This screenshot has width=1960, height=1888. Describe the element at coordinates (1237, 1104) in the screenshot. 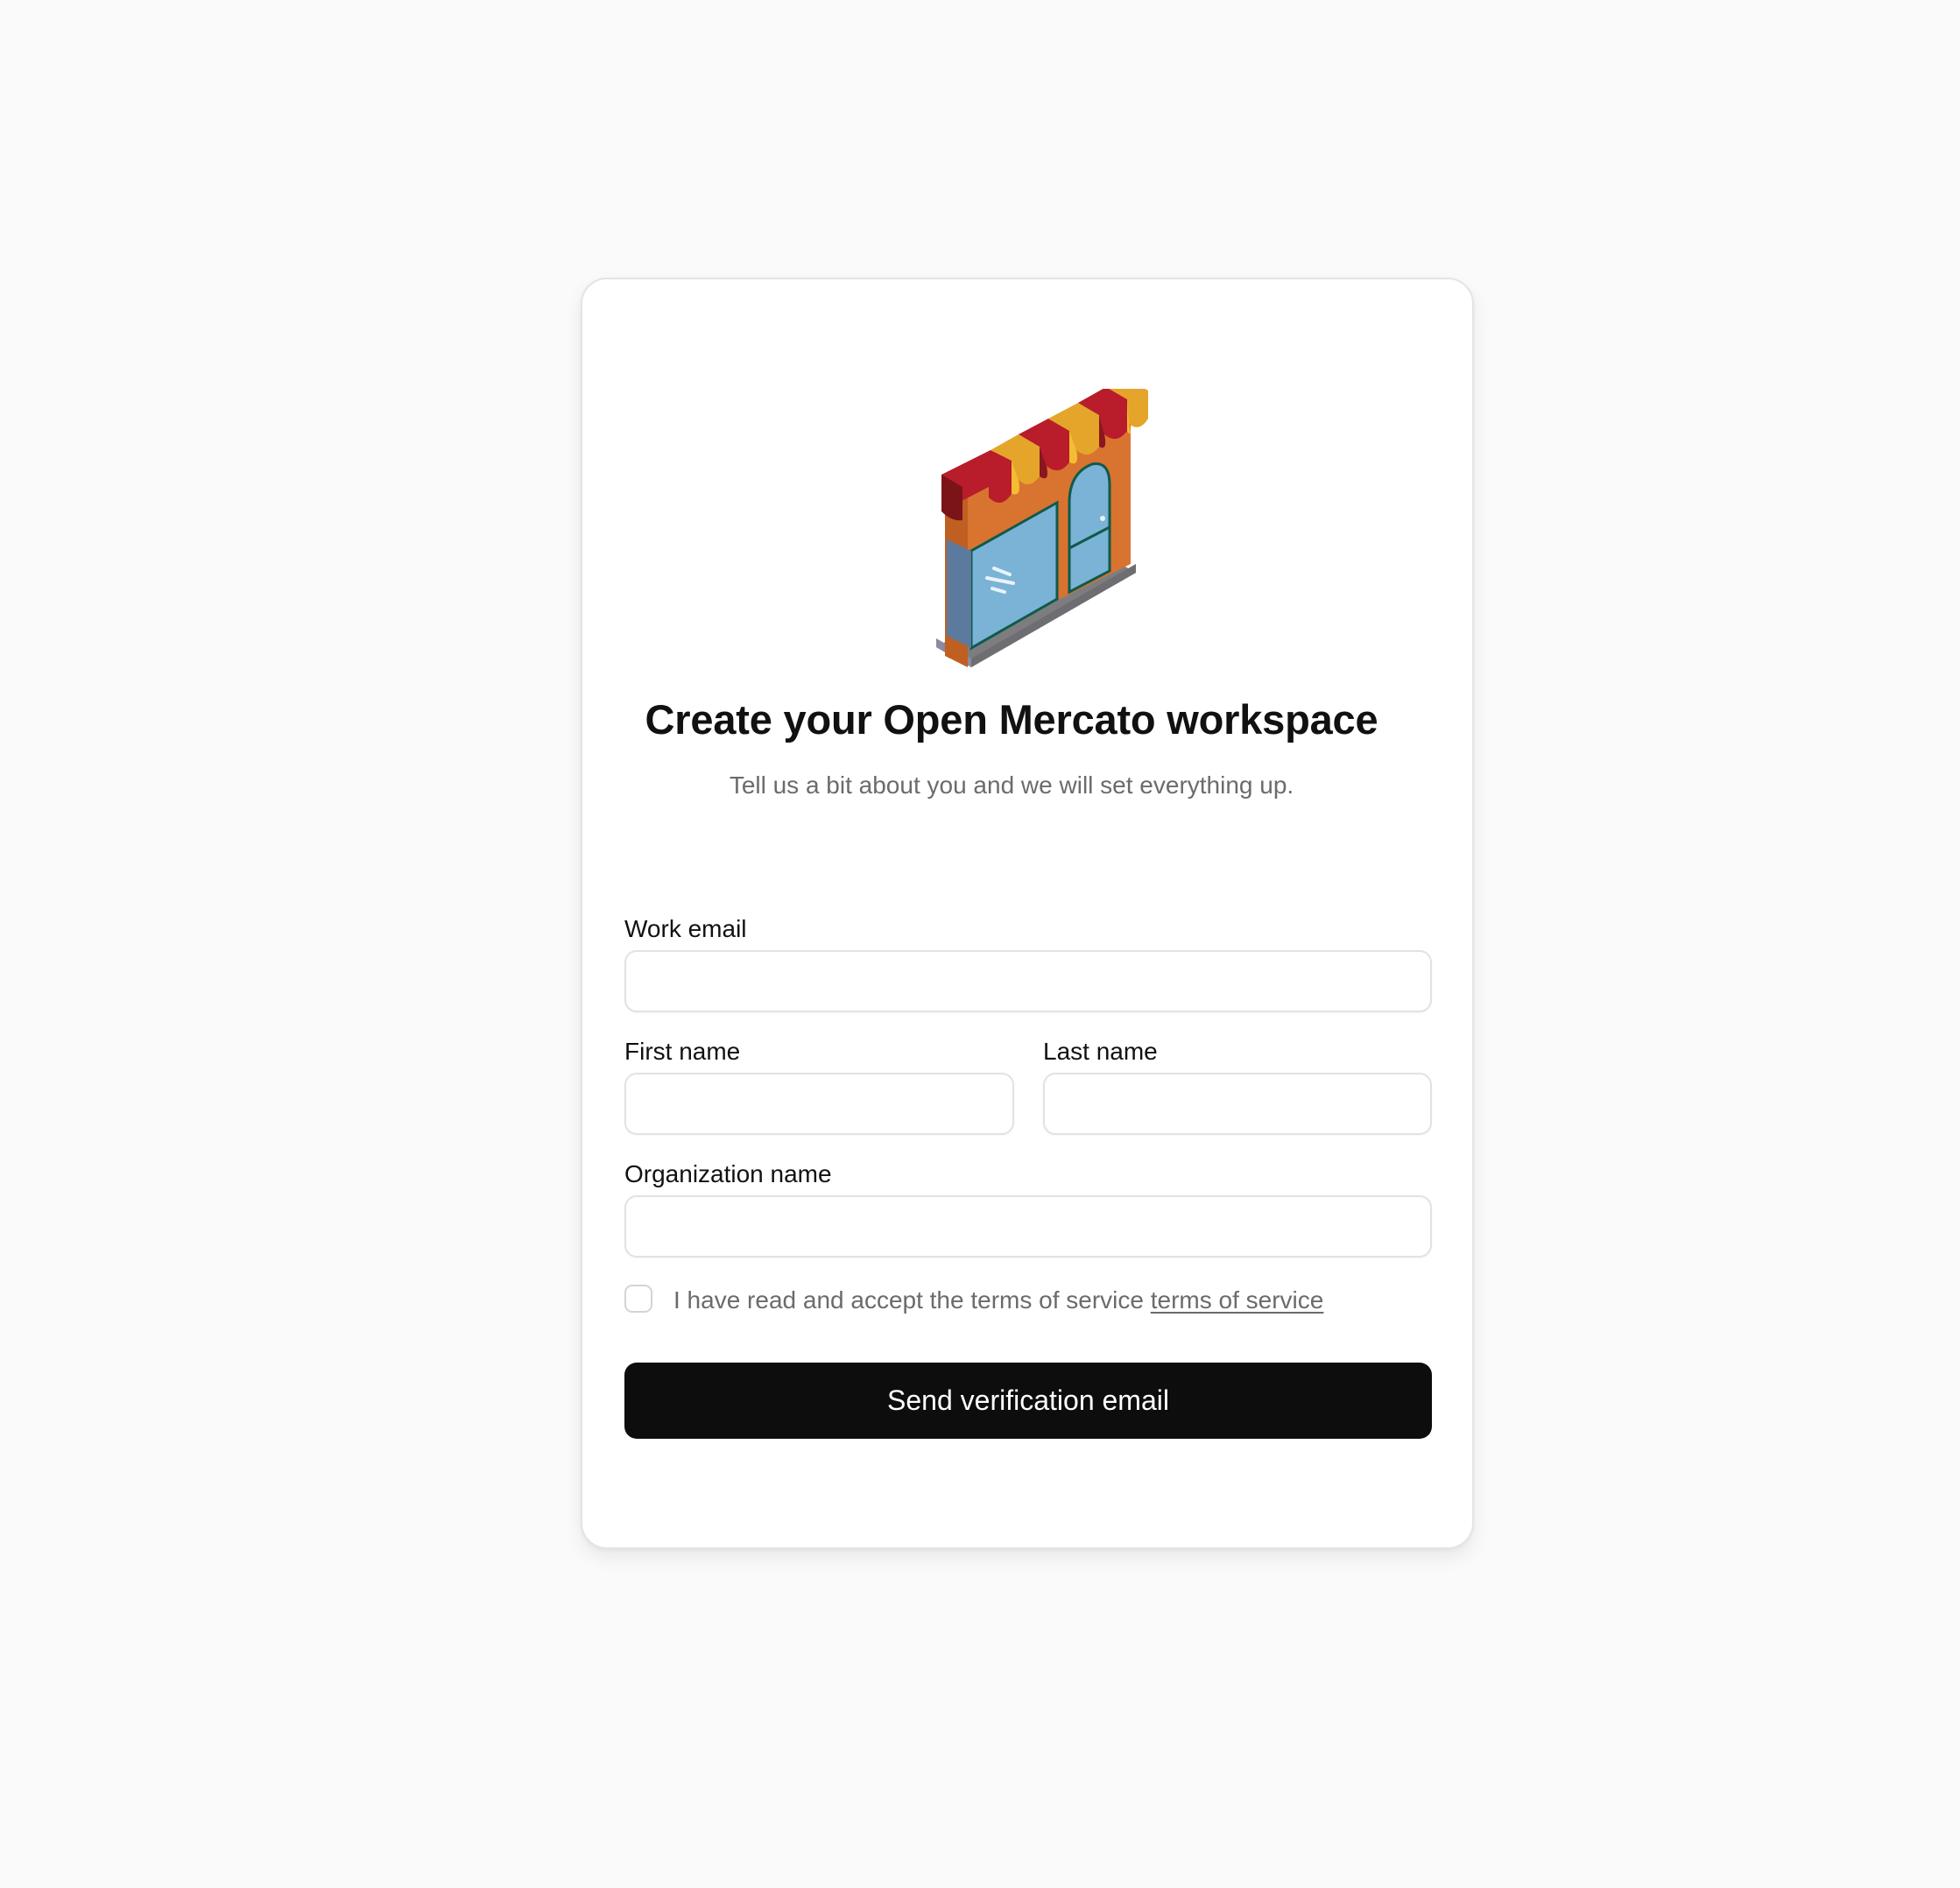

I see `last-name-input` at that location.